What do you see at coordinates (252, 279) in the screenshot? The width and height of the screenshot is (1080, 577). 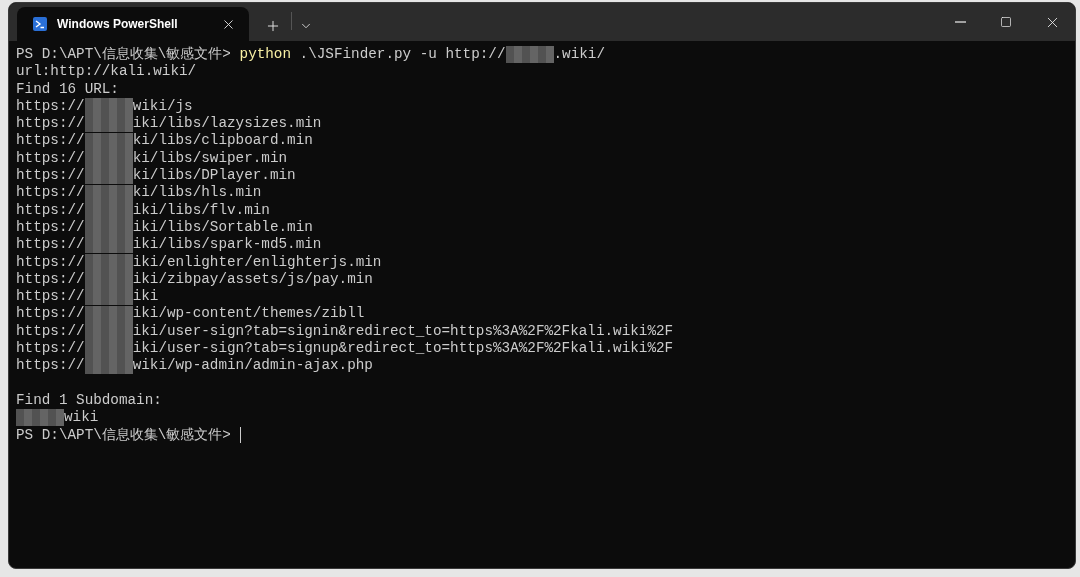 I see `terminal-text: iki/zibpay/assets/js/pay.min` at bounding box center [252, 279].